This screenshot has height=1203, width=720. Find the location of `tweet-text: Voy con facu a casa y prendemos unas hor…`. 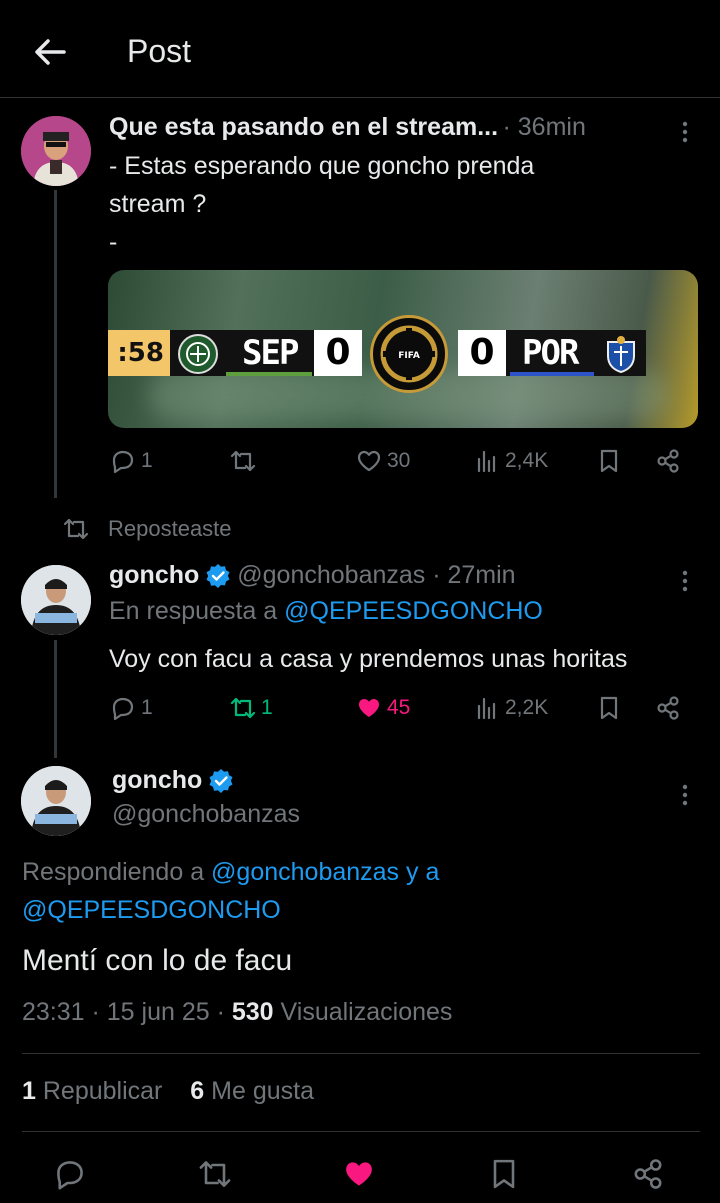

tweet-text: Voy con facu a casa y prendemos unas hor… is located at coordinates (368, 659).